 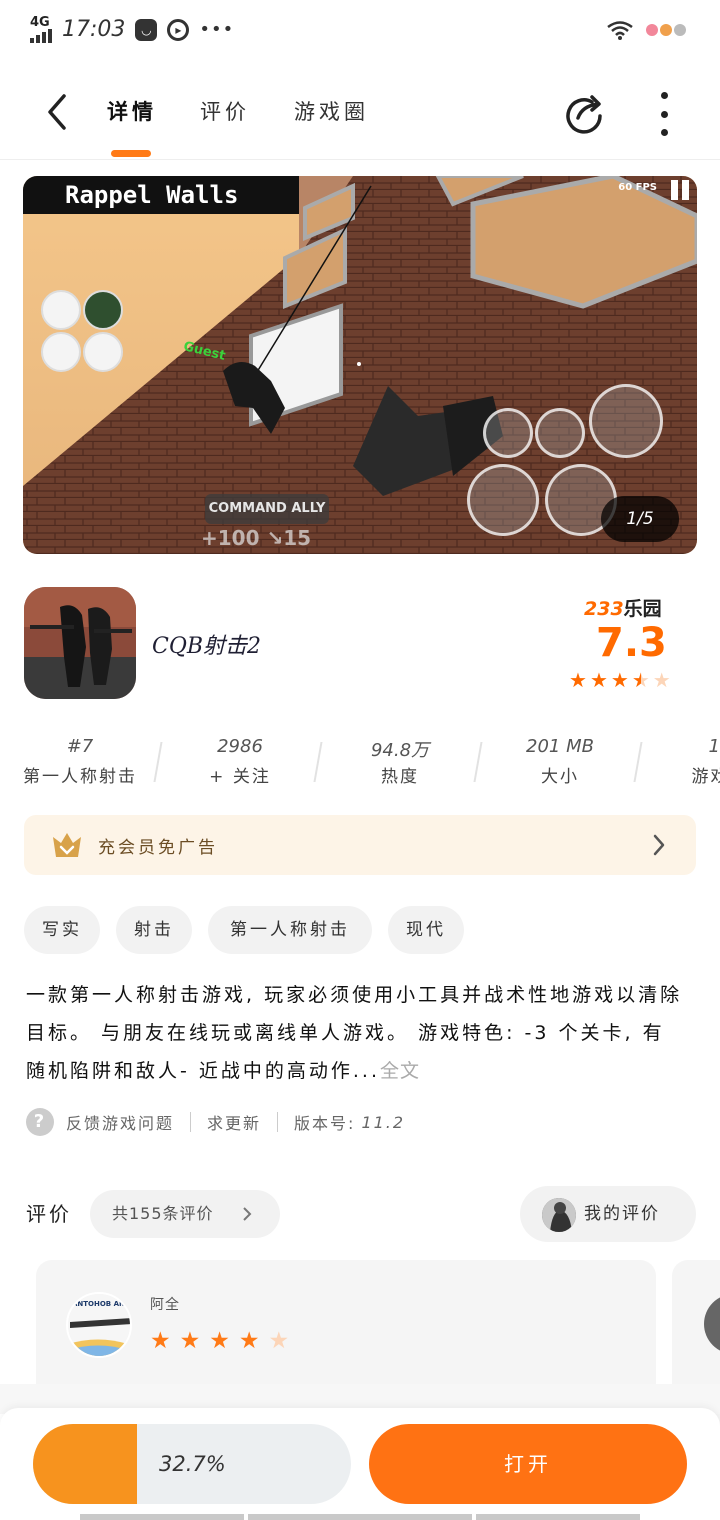 What do you see at coordinates (80, 761) in the screenshot?
I see `stat-rank: #7 第一人称射击` at bounding box center [80, 761].